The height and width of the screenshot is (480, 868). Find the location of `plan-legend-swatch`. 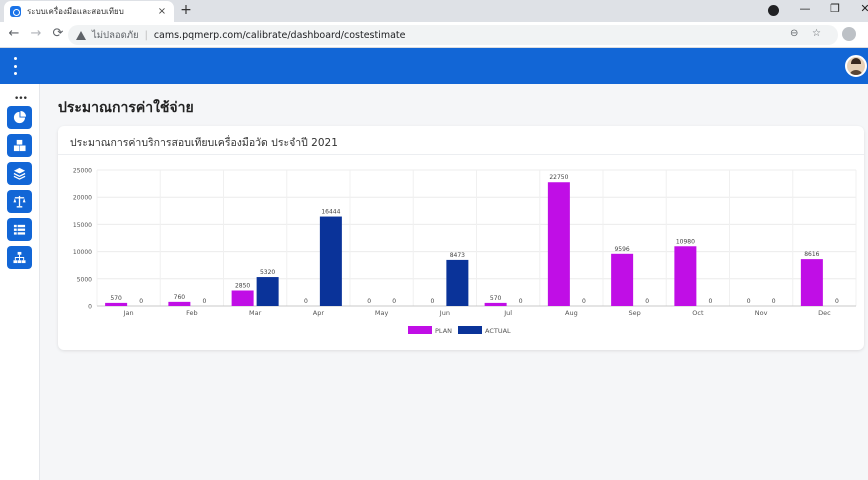

plan-legend-swatch is located at coordinates (420, 330).